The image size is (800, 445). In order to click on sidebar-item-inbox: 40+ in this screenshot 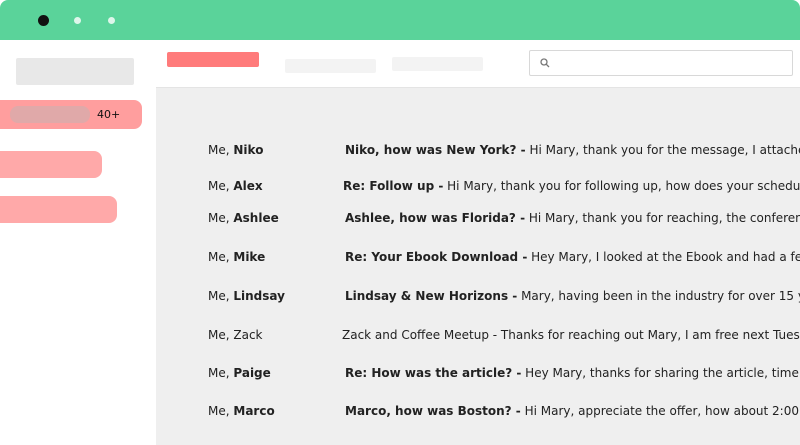, I will do `click(71, 114)`.